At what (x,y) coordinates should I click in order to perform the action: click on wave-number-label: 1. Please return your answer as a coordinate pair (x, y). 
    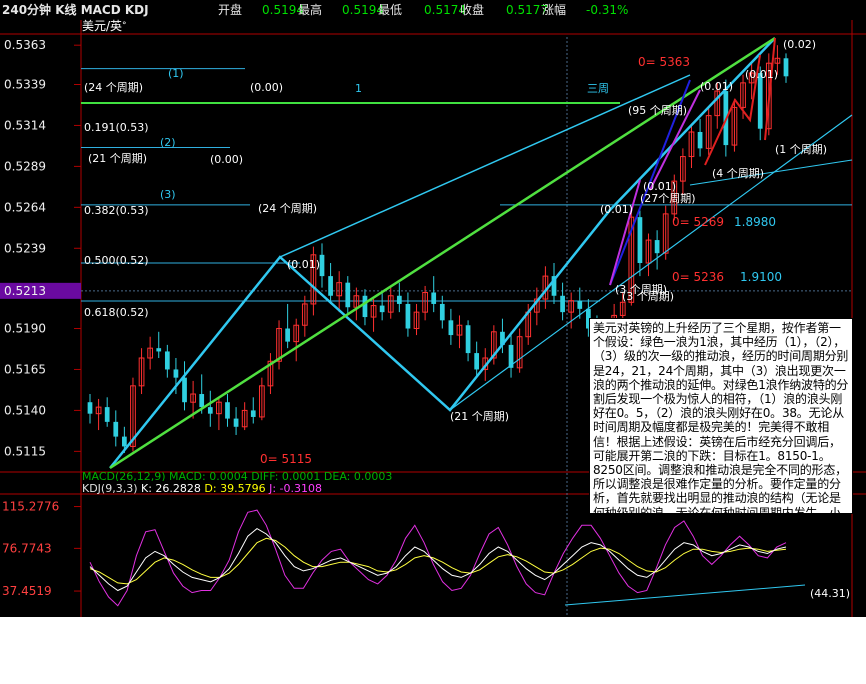
    Looking at the image, I should click on (358, 88).